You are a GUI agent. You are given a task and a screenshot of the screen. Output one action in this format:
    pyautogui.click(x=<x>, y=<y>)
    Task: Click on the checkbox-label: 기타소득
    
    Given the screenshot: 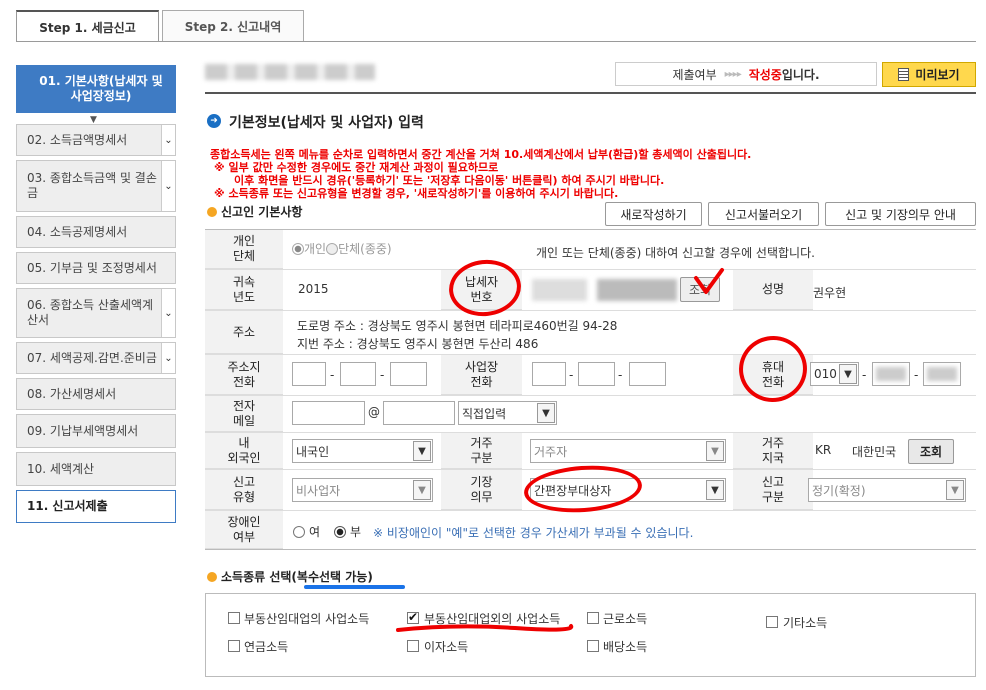 What is the action you would take?
    pyautogui.click(x=805, y=623)
    